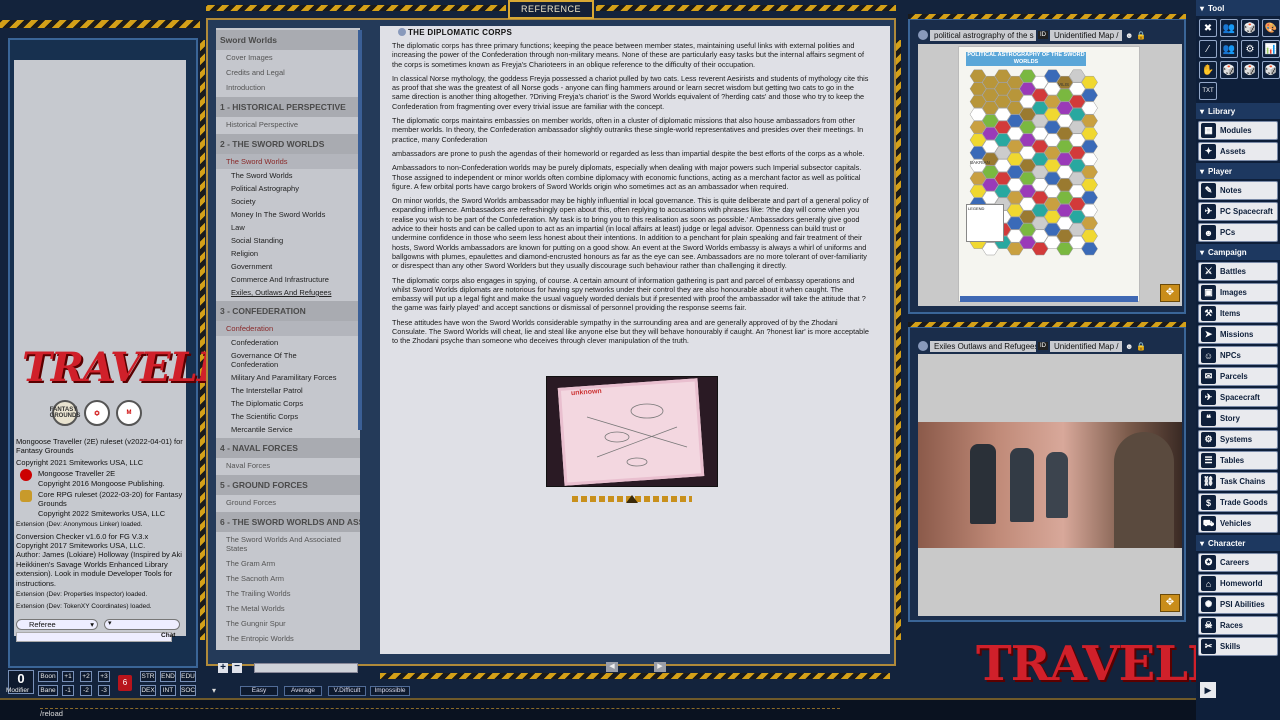  Describe the element at coordinates (259, 691) in the screenshot. I see `difficulty-easy: Easy` at that location.